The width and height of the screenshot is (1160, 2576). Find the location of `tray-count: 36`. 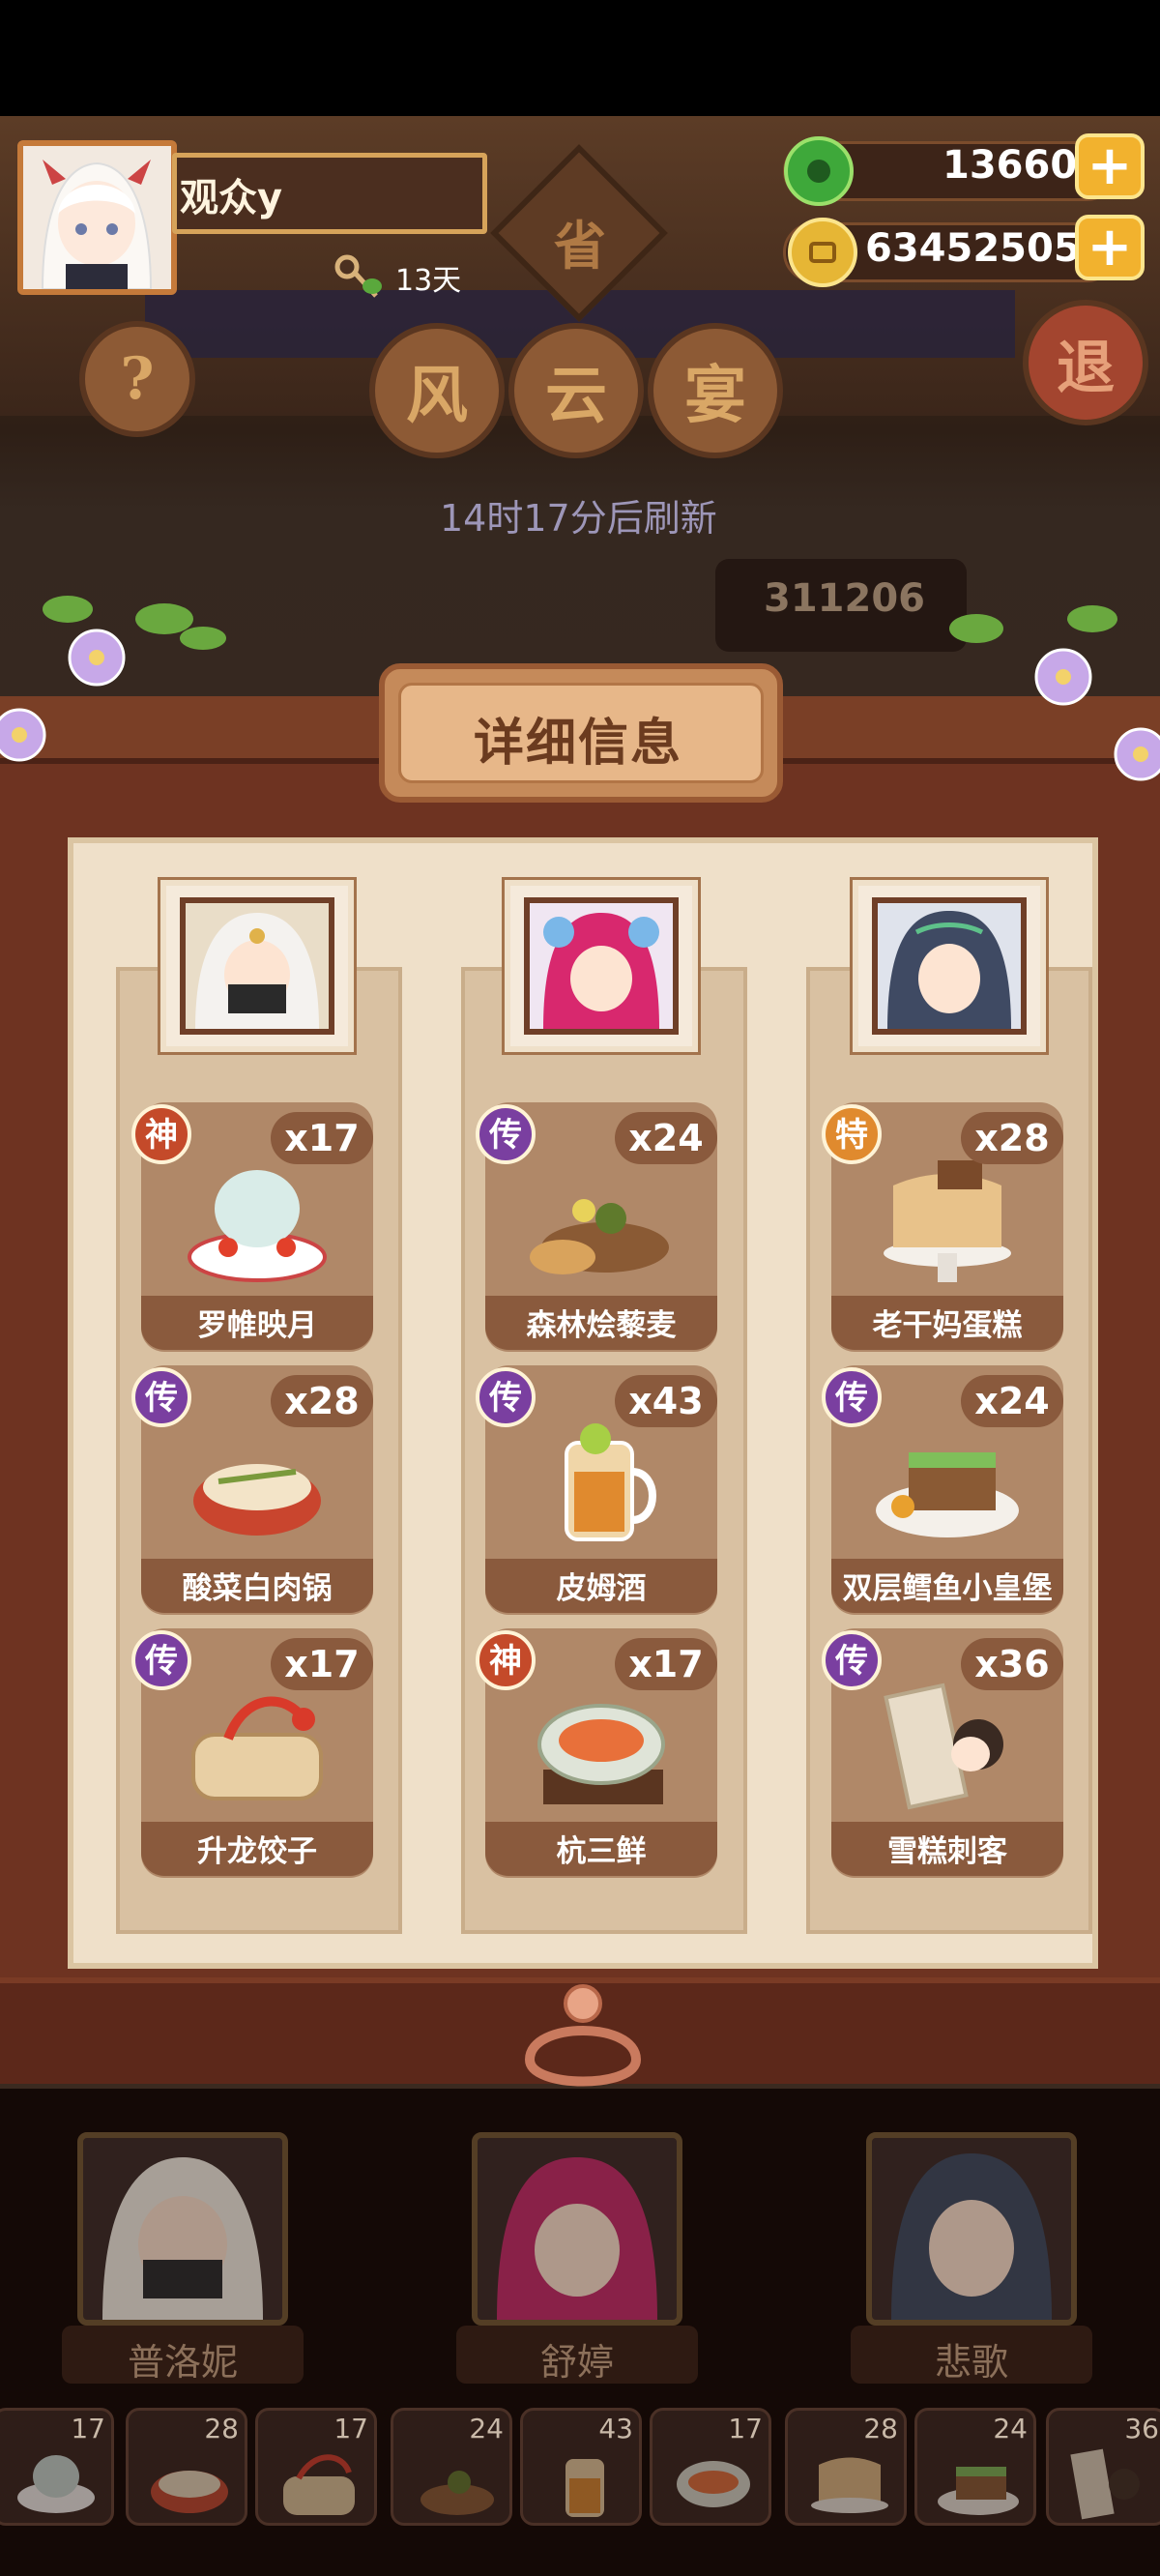

tray-count: 36 is located at coordinates (1141, 2428).